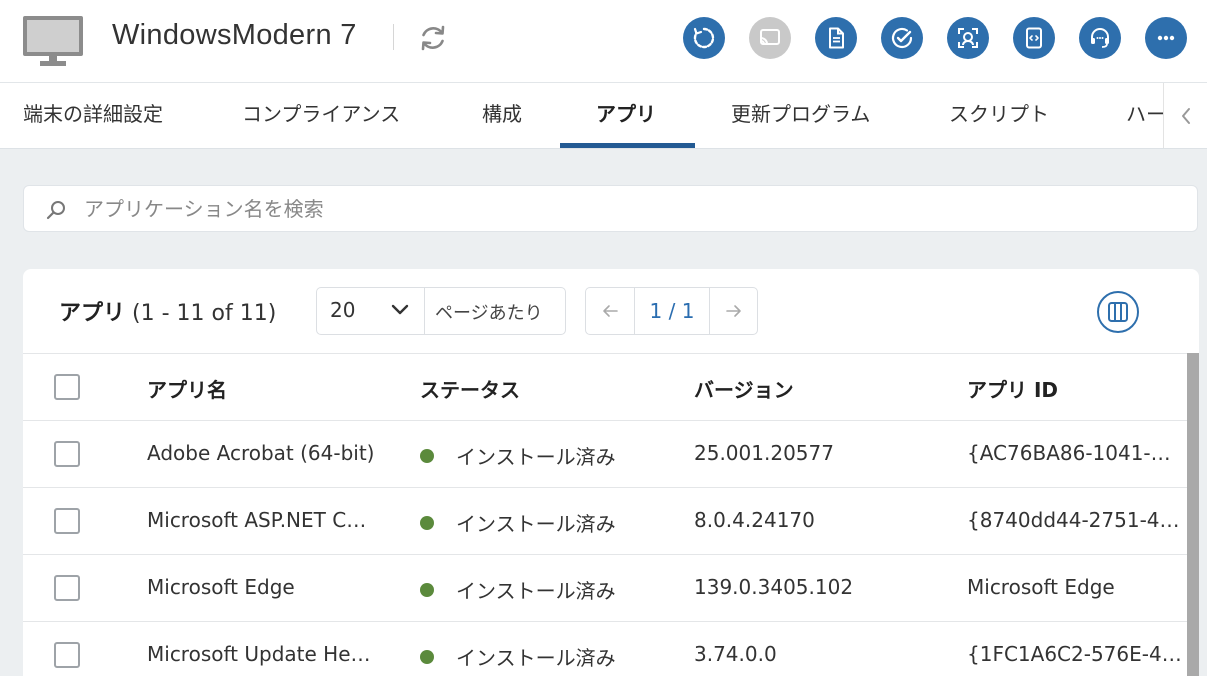 The image size is (1207, 676). I want to click on arrow-right-icon, so click(733, 311).